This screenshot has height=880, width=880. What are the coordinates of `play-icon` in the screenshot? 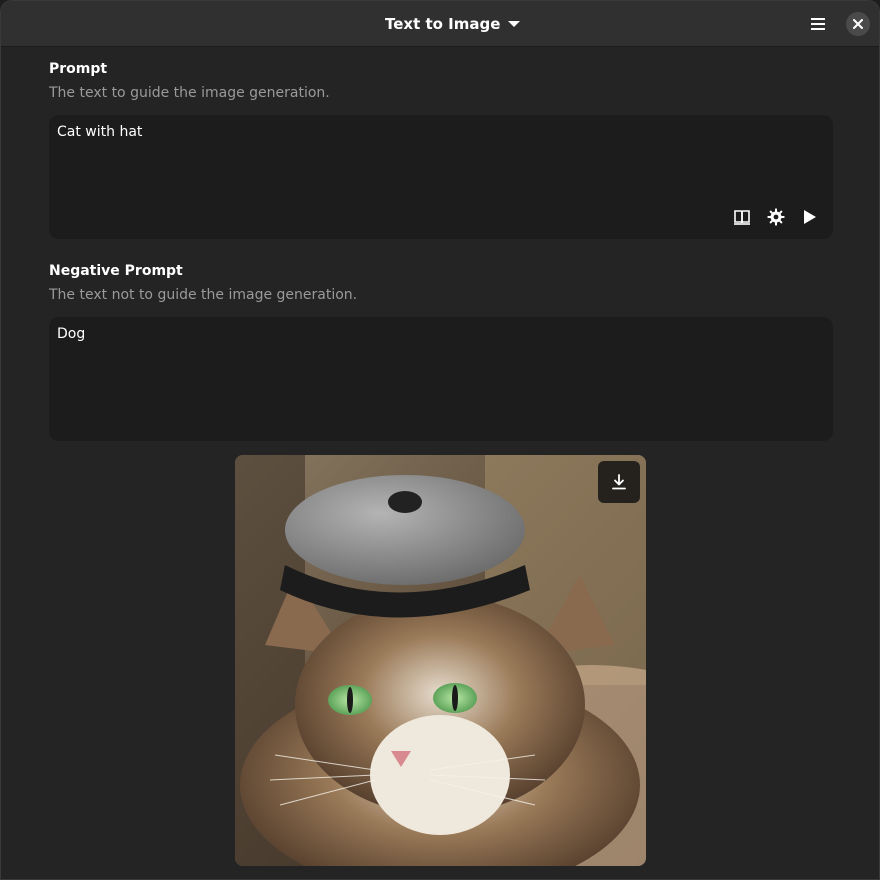 It's located at (810, 217).